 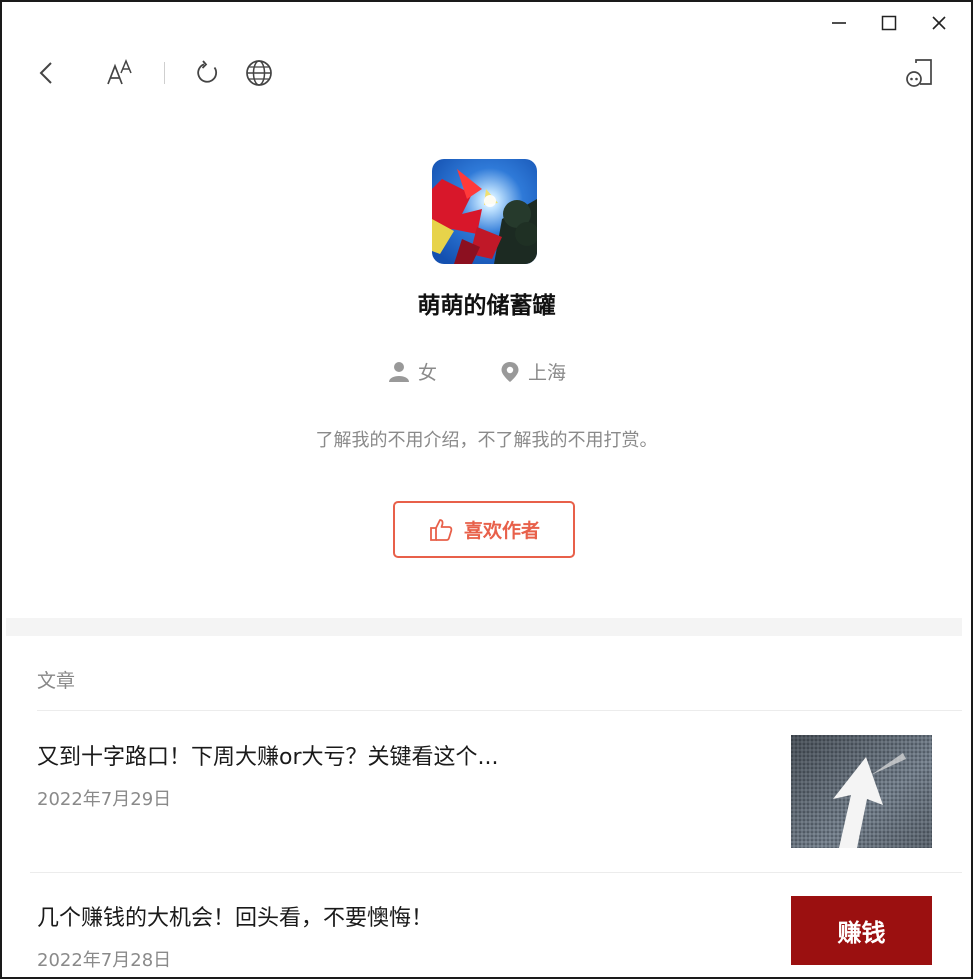 What do you see at coordinates (428, 373) in the screenshot?
I see `gender-label: 女` at bounding box center [428, 373].